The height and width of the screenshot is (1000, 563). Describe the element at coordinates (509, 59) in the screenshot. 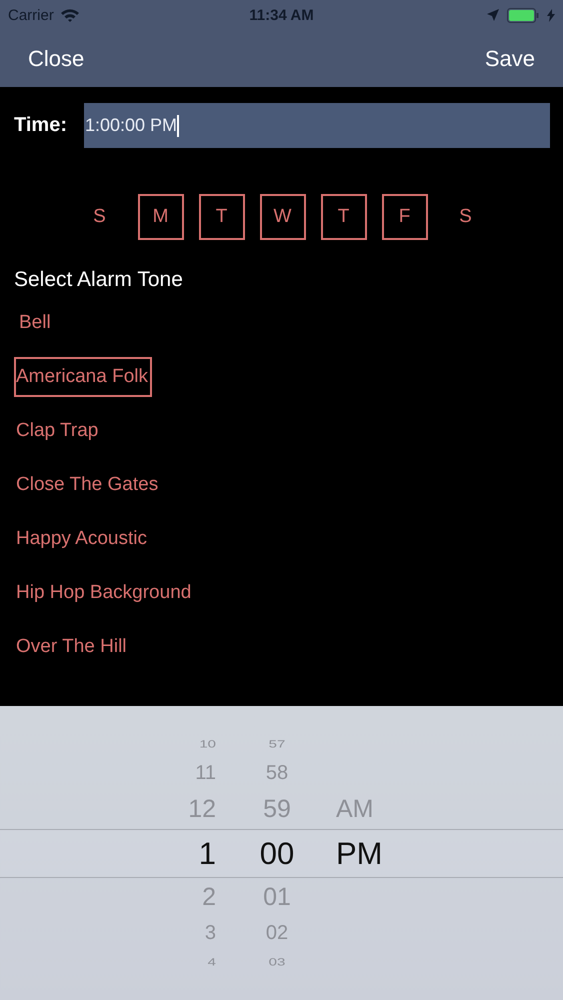

I see `save-button: Save` at that location.